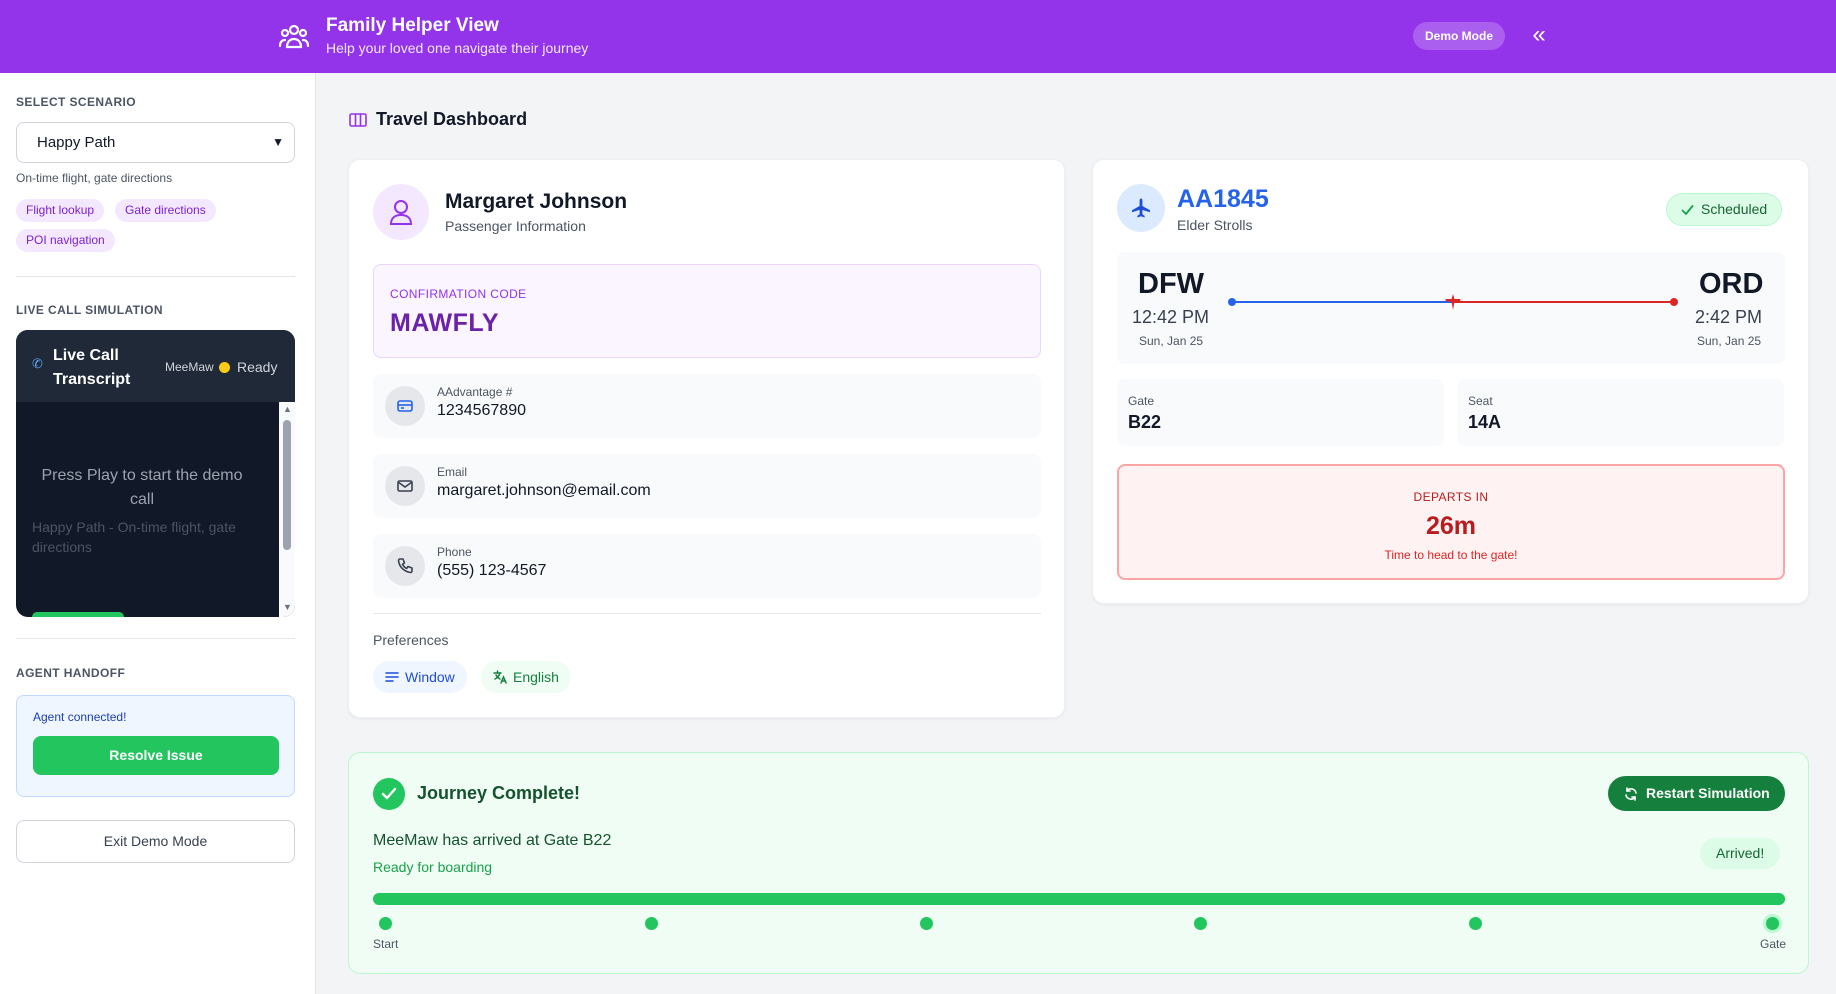 The image size is (1836, 994). Describe the element at coordinates (1451, 555) in the screenshot. I see `departs-note: Time to head to the gate!` at that location.